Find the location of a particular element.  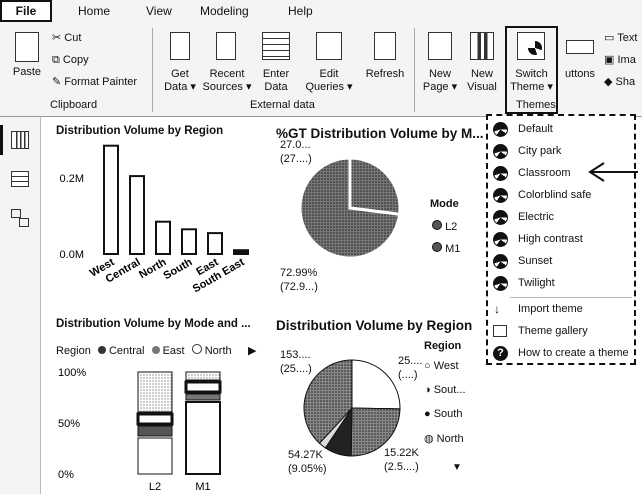

theme-colorblind-safe: Colorblind safe is located at coordinates (561, 196).